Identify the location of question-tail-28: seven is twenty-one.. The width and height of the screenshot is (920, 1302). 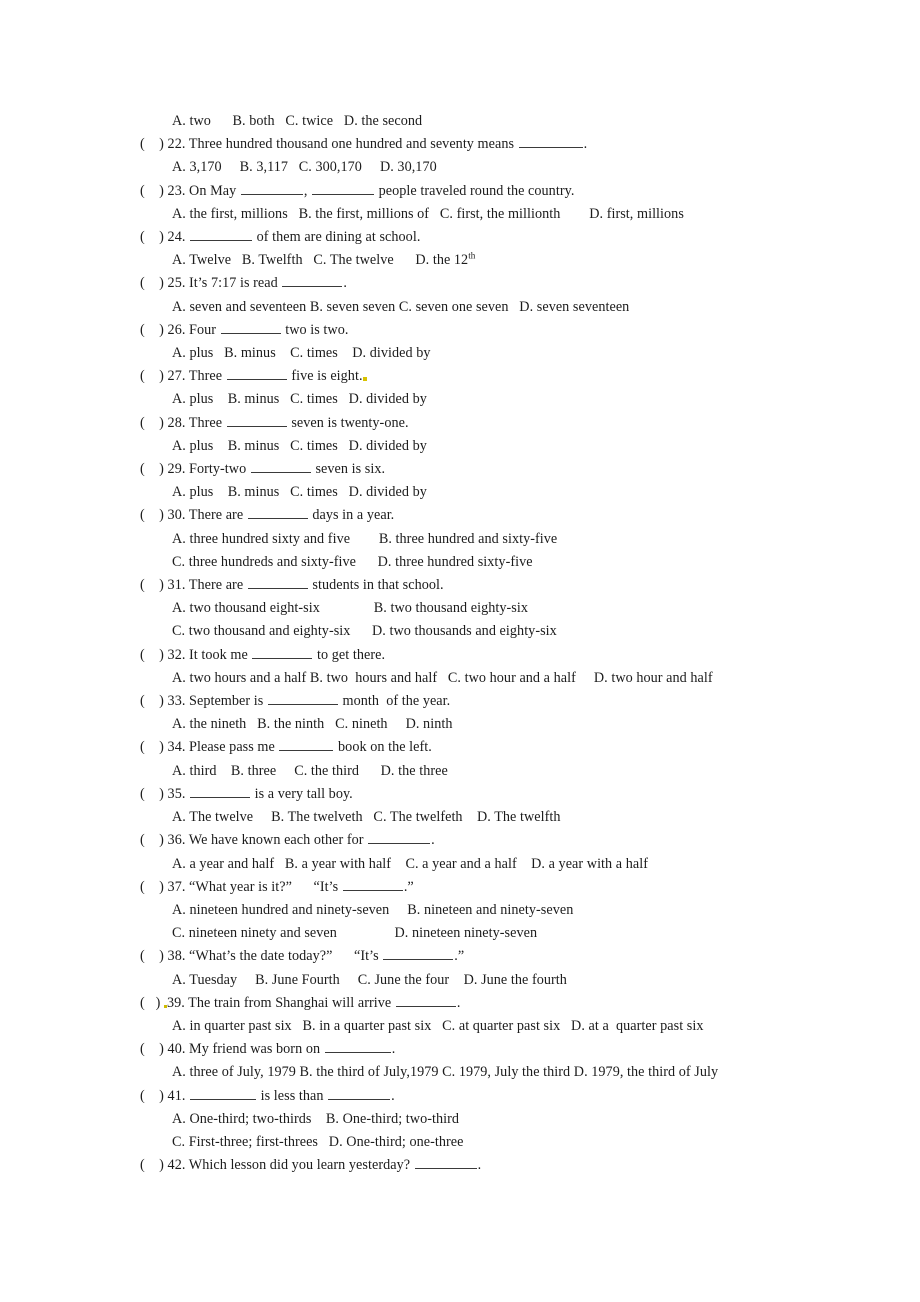
(348, 422).